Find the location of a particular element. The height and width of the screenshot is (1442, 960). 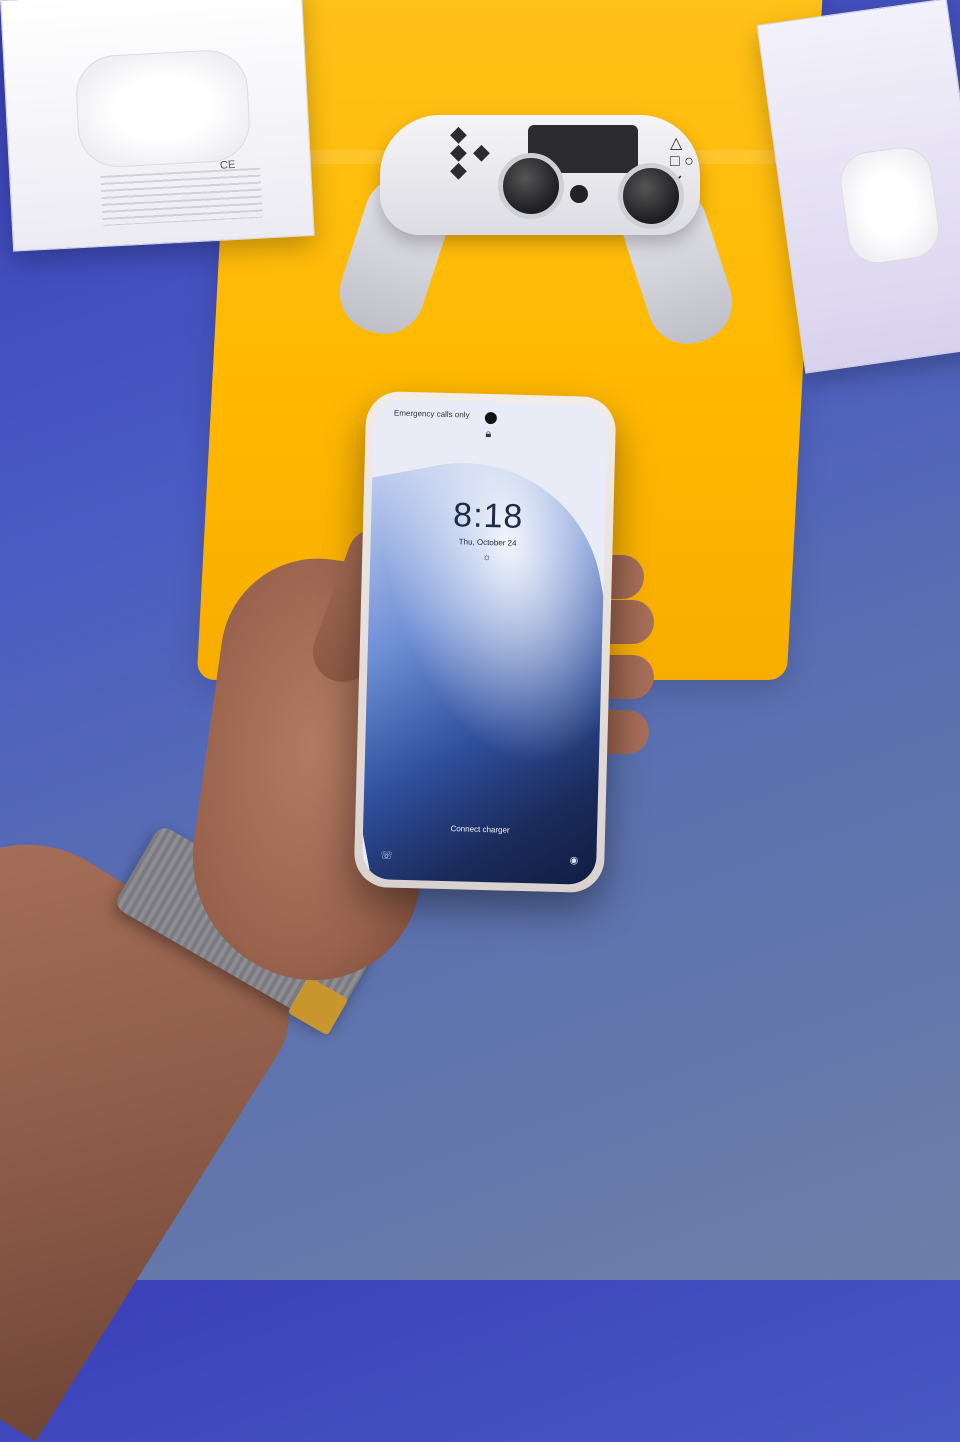

lock-clock: 8:18 is located at coordinates (488, 516).